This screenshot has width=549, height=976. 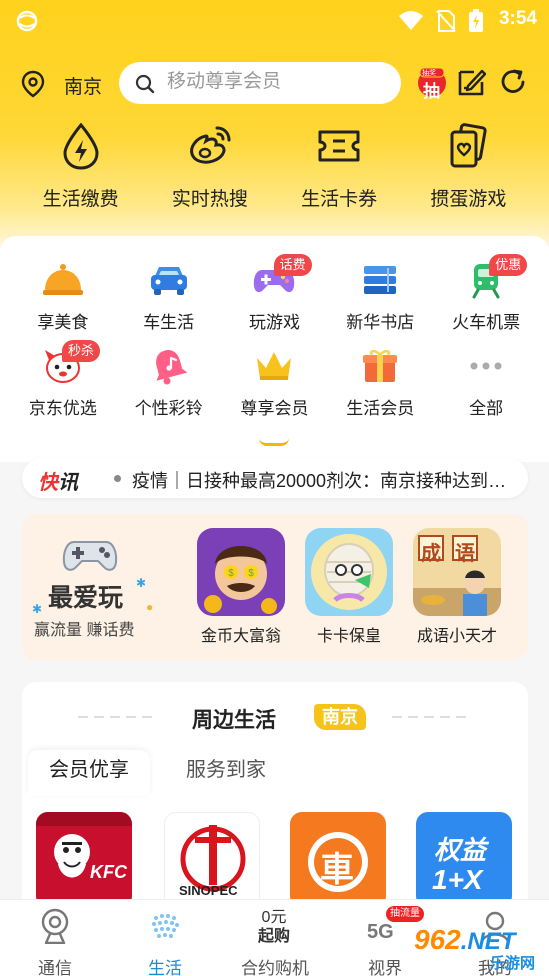 I want to click on grid-item-all: 全部, so click(x=486, y=382).